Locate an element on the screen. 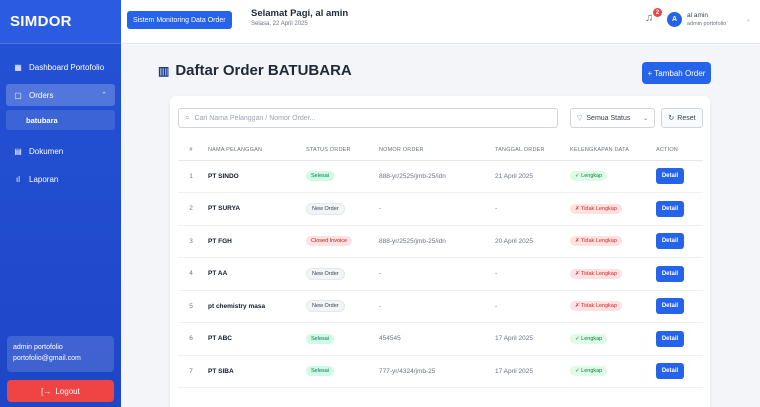 Image resolution: width=760 pixels, height=407 pixels. sidebar-item-orders: ▢ Orders ⌃ is located at coordinates (60, 95).